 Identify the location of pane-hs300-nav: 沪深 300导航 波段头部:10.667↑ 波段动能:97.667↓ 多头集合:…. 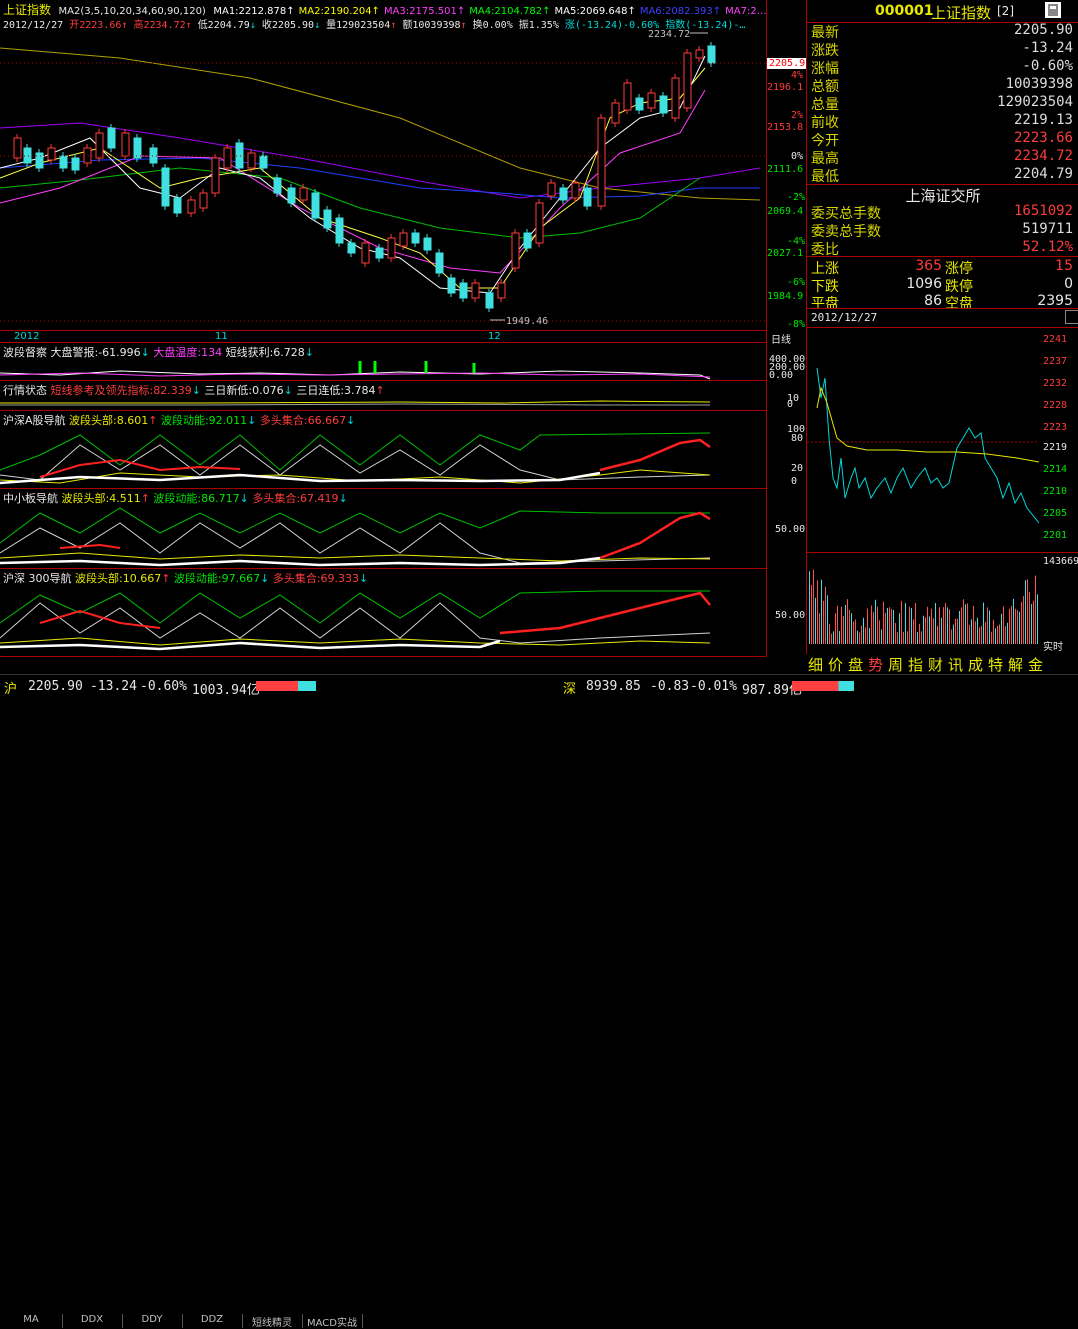
(383, 612).